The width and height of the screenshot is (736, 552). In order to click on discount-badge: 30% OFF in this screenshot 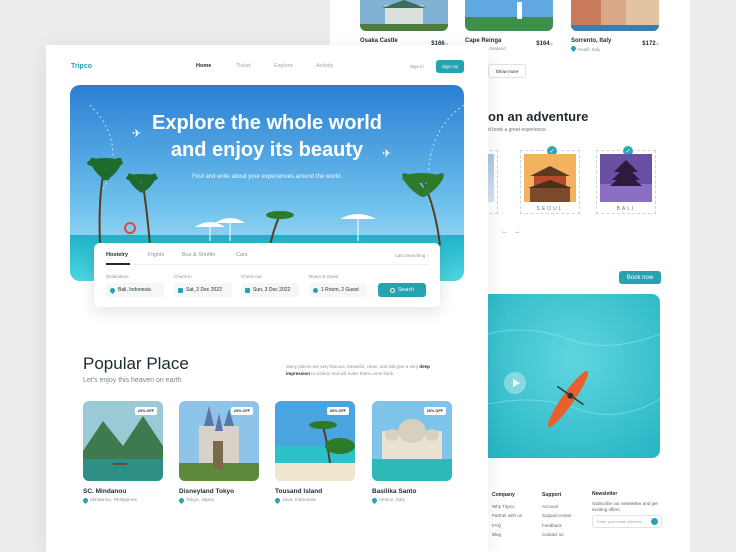, I will do `click(337, 411)`.